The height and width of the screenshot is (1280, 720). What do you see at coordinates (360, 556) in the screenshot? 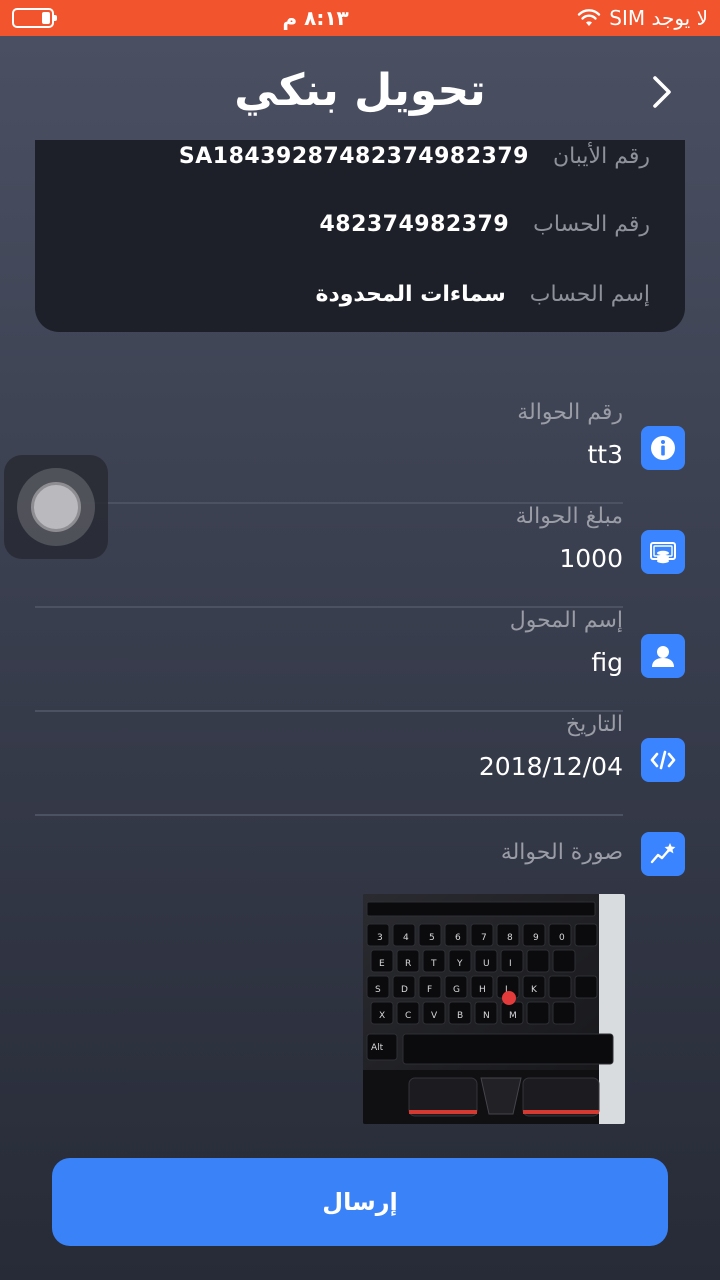
I see `transfer-amount-item: مبلغ الحوالة 1000` at bounding box center [360, 556].